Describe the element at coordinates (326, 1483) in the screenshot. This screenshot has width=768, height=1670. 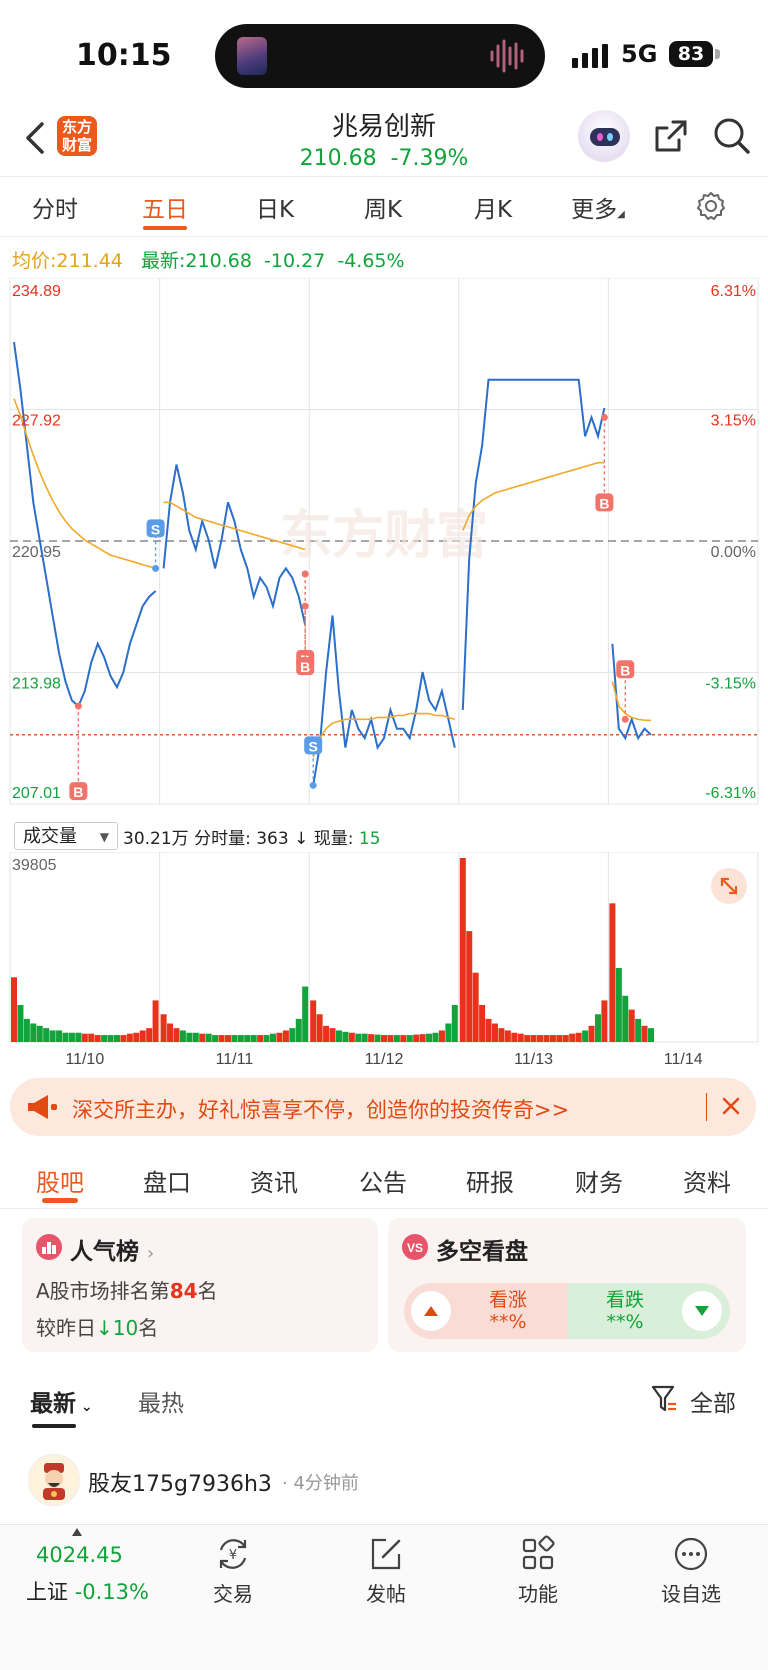
I see `post-time-value: 4分钟前` at that location.